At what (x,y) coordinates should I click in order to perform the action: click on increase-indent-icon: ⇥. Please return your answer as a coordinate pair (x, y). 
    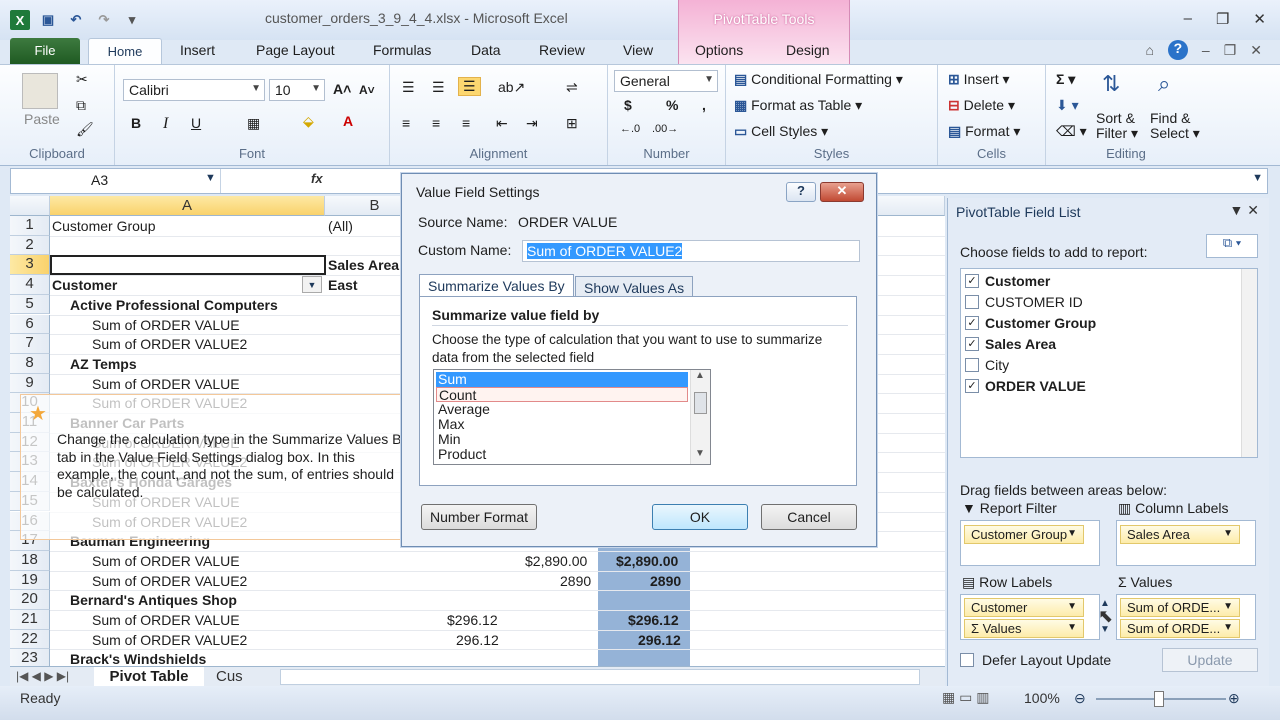
    Looking at the image, I should click on (532, 123).